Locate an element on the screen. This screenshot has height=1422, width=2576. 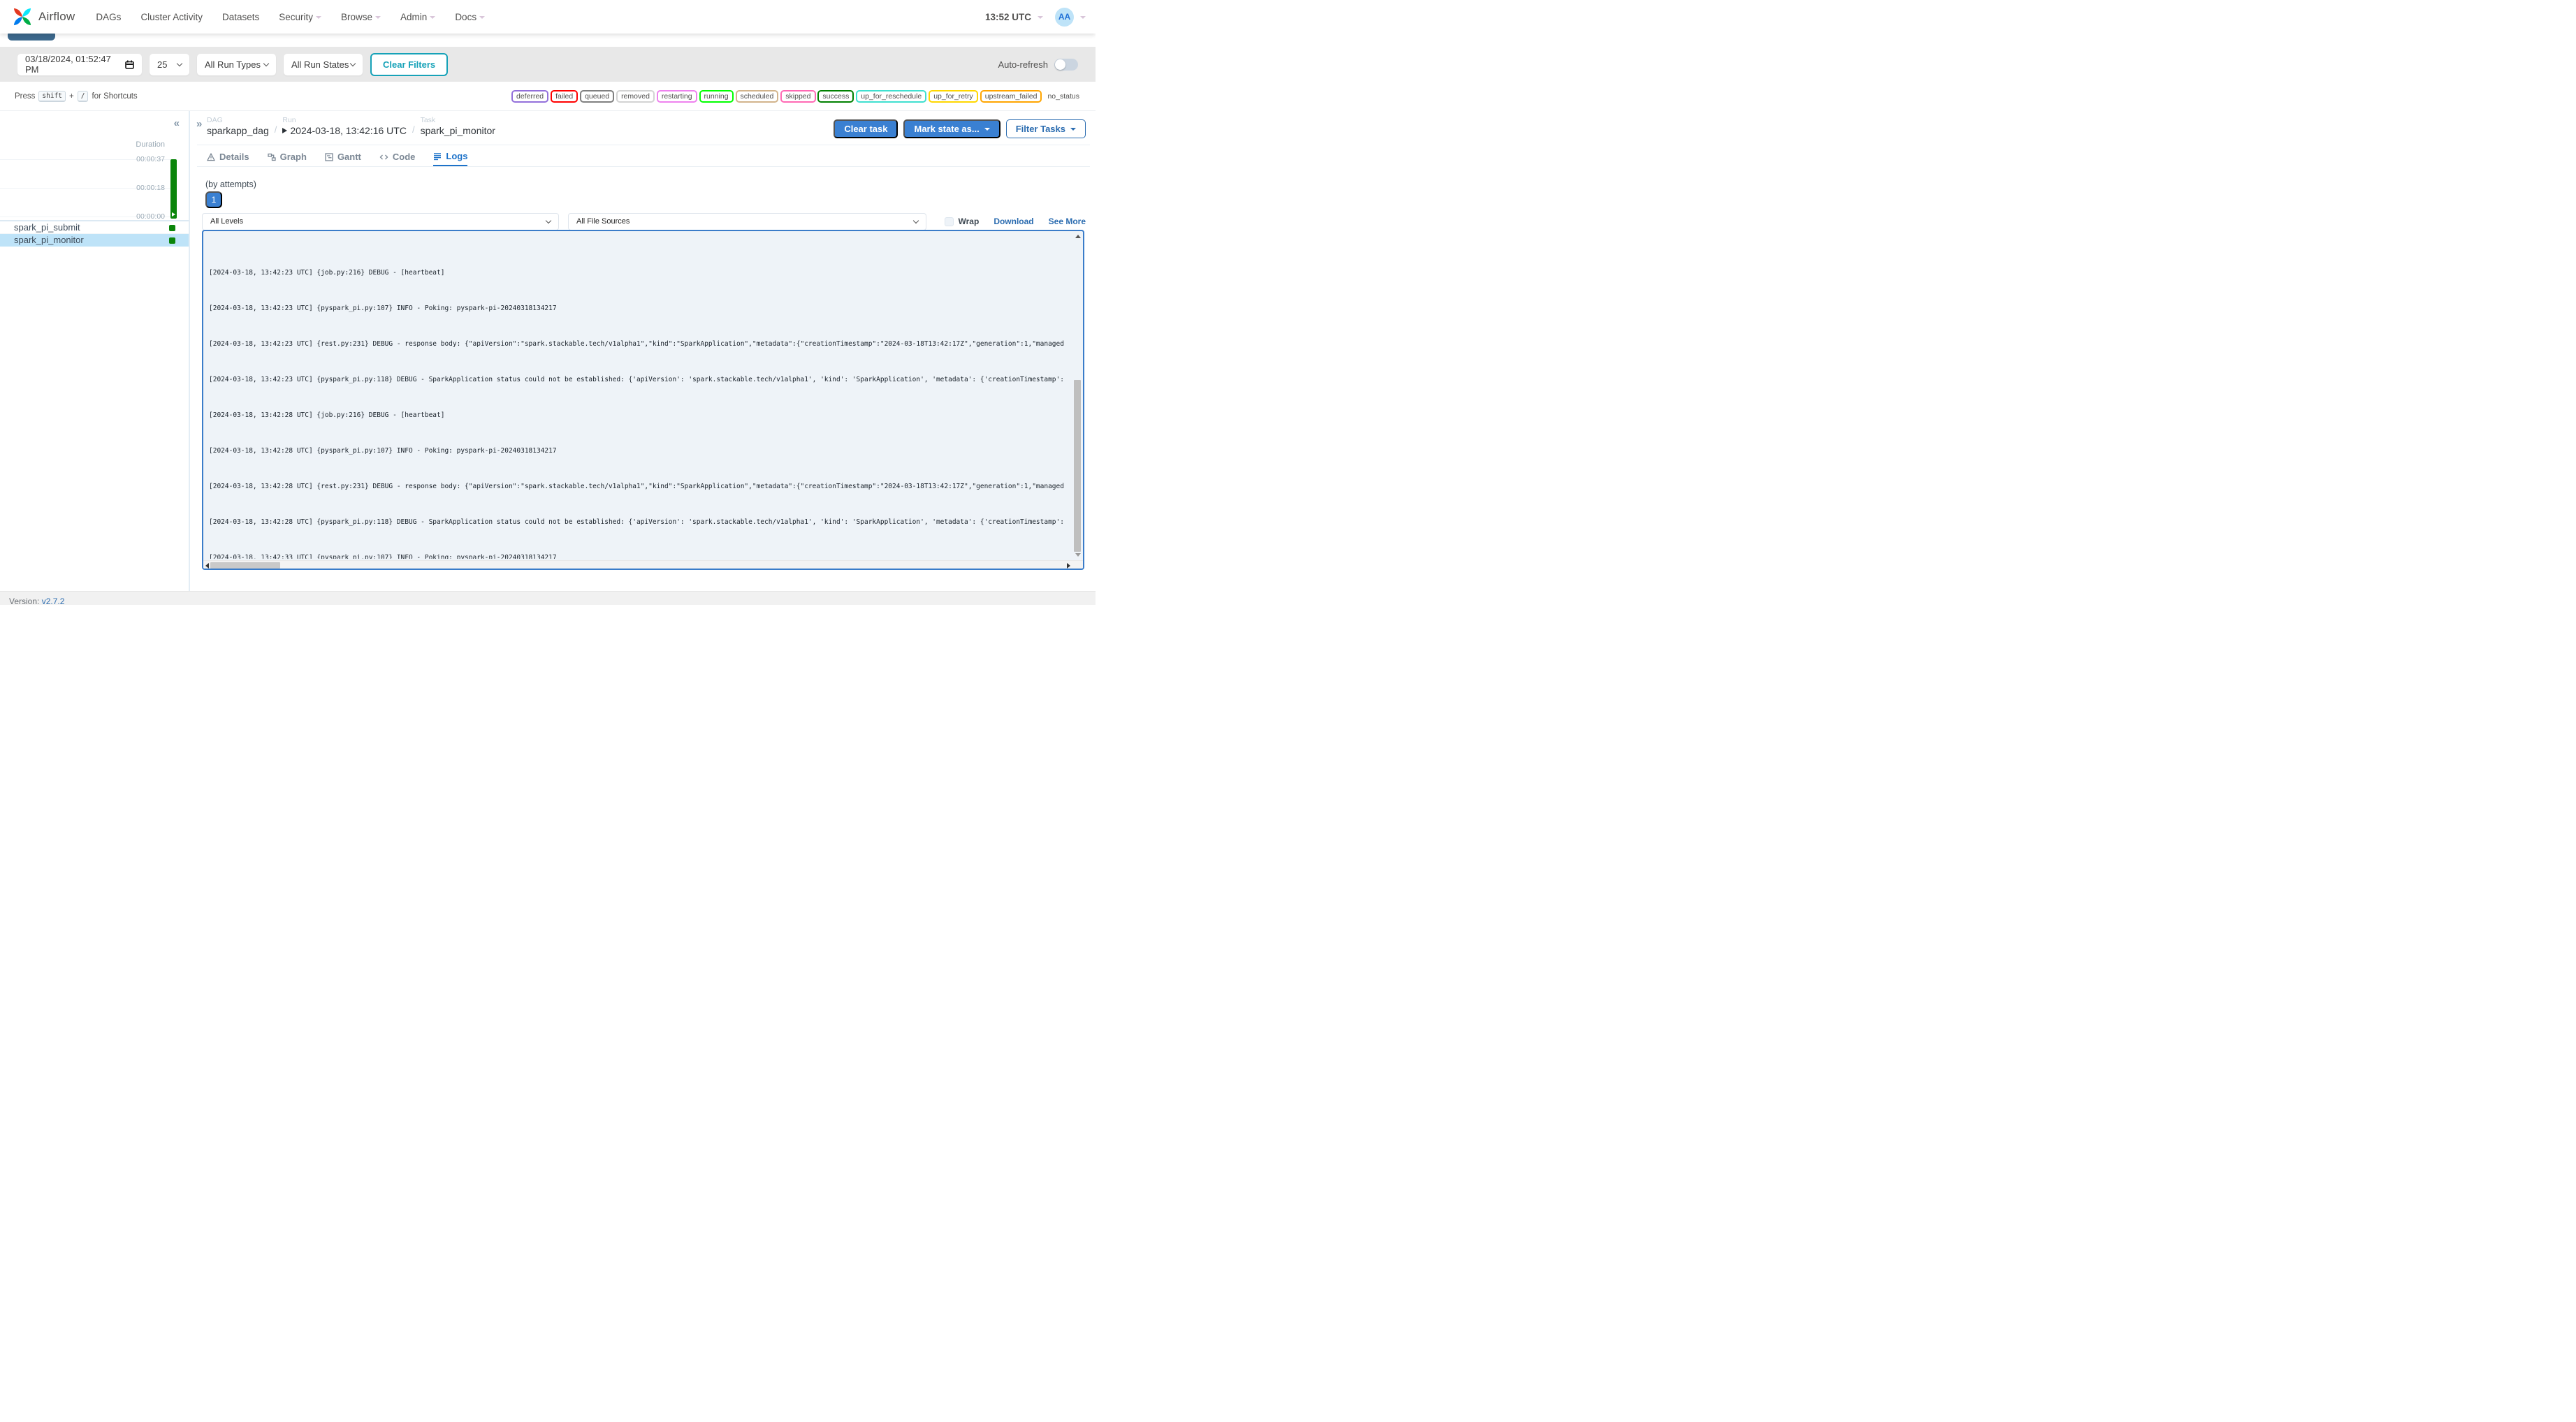
nav-menu-item: Cluster Activity is located at coordinates (171, 17).